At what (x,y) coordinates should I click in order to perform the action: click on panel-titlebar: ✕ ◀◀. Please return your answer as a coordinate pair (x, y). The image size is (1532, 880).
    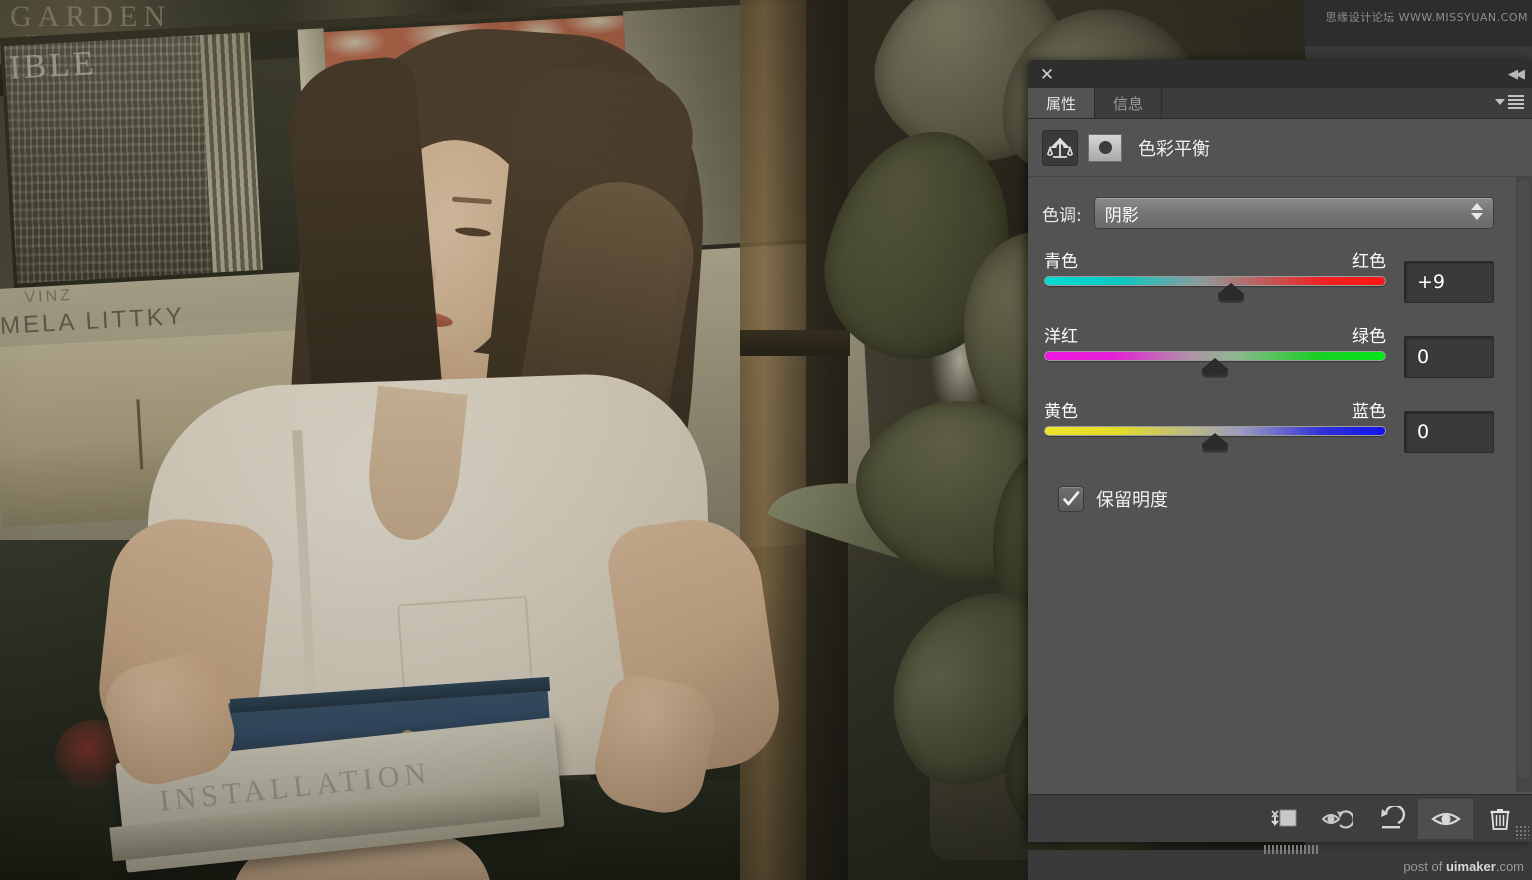
    Looking at the image, I should click on (1280, 74).